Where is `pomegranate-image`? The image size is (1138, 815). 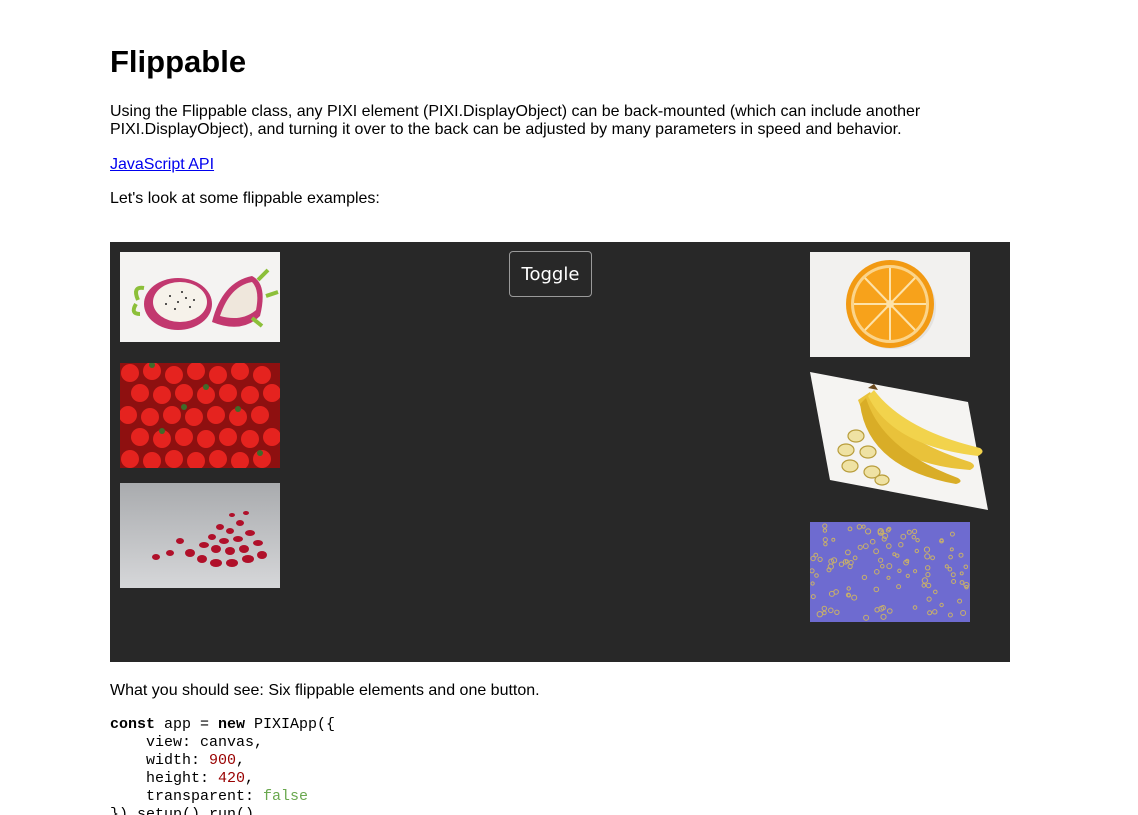 pomegranate-image is located at coordinates (200, 535).